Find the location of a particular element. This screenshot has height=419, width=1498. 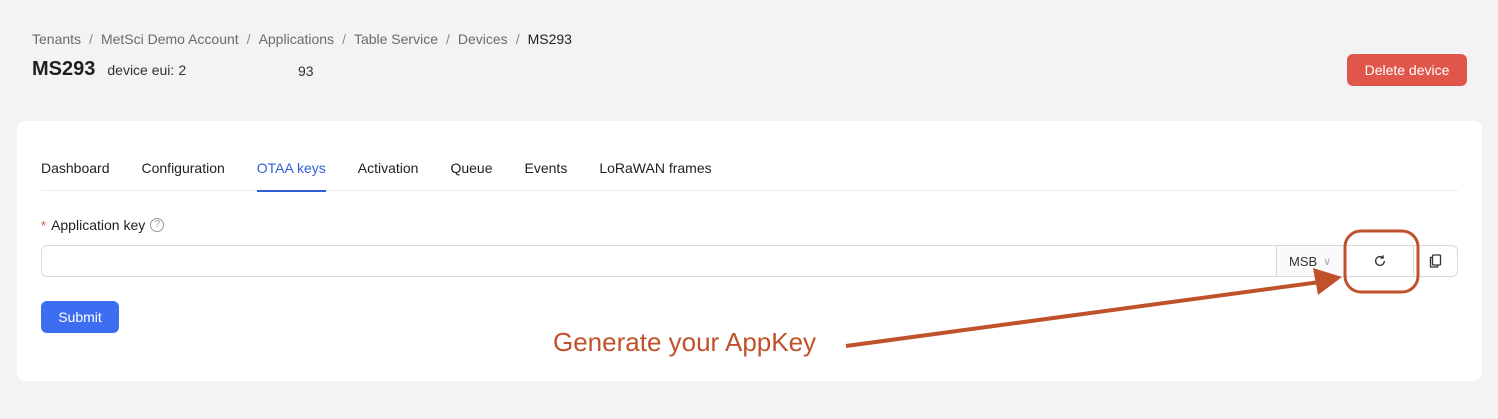

application-key-input is located at coordinates (659, 261).